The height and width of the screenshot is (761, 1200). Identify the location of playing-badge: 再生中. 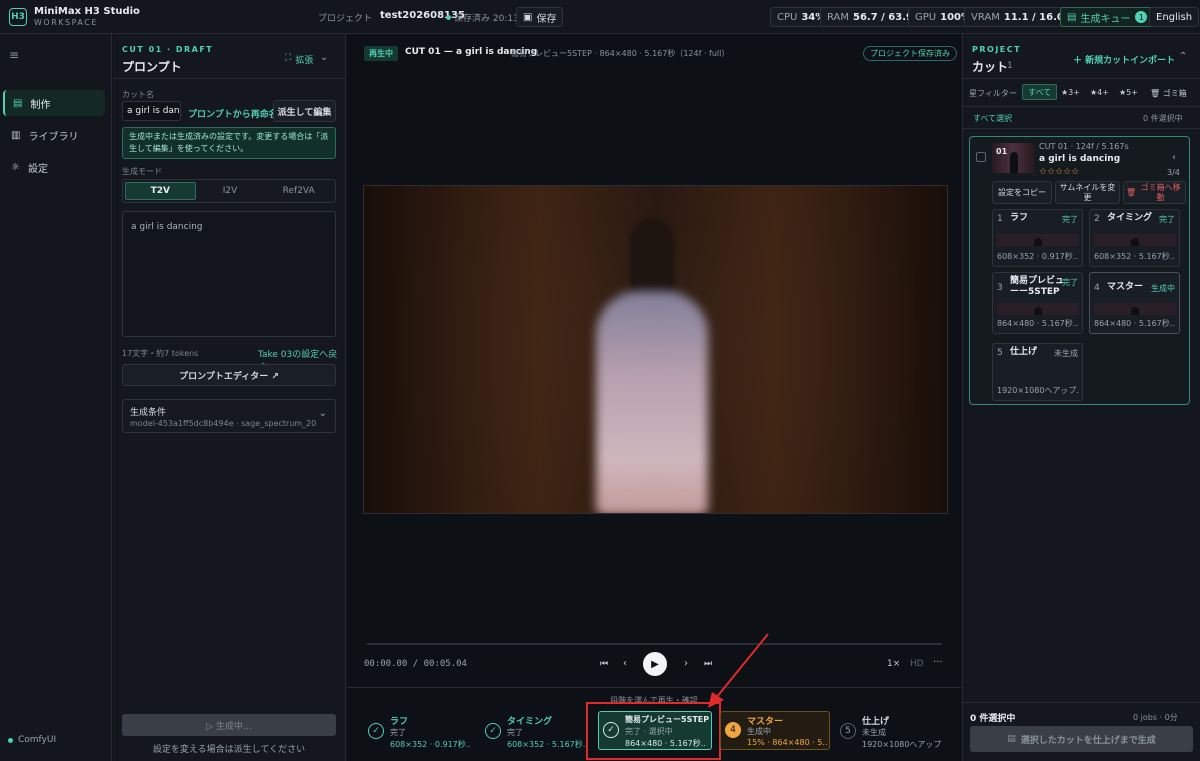
(381, 53).